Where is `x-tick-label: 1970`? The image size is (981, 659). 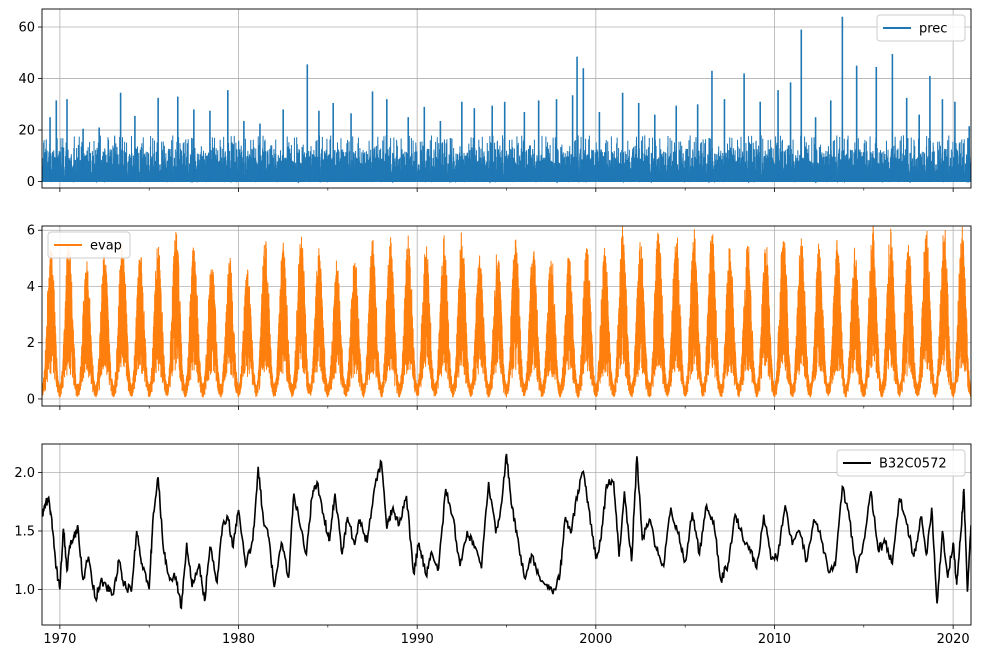 x-tick-label: 1970 is located at coordinates (59, 639).